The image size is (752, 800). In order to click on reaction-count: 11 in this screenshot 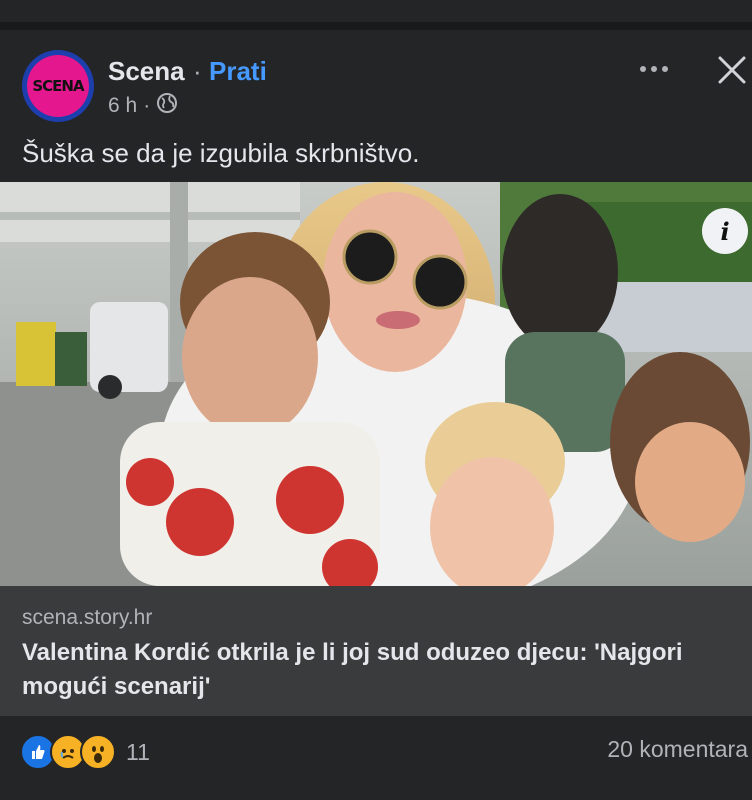, I will do `click(138, 751)`.